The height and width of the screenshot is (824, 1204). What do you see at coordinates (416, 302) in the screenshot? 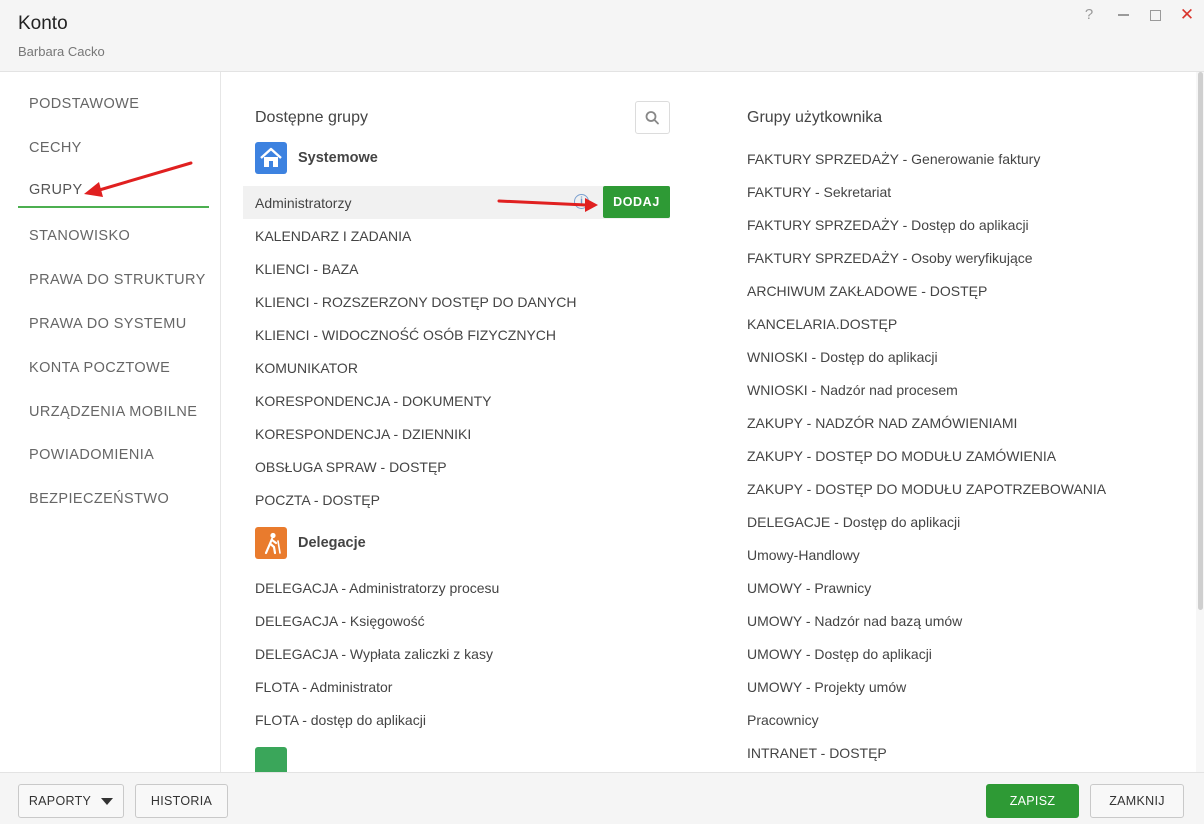
I see `available-group-item: KLIENCI - ROZSZERZONY DOSTĘP DO DANYCH` at bounding box center [416, 302].